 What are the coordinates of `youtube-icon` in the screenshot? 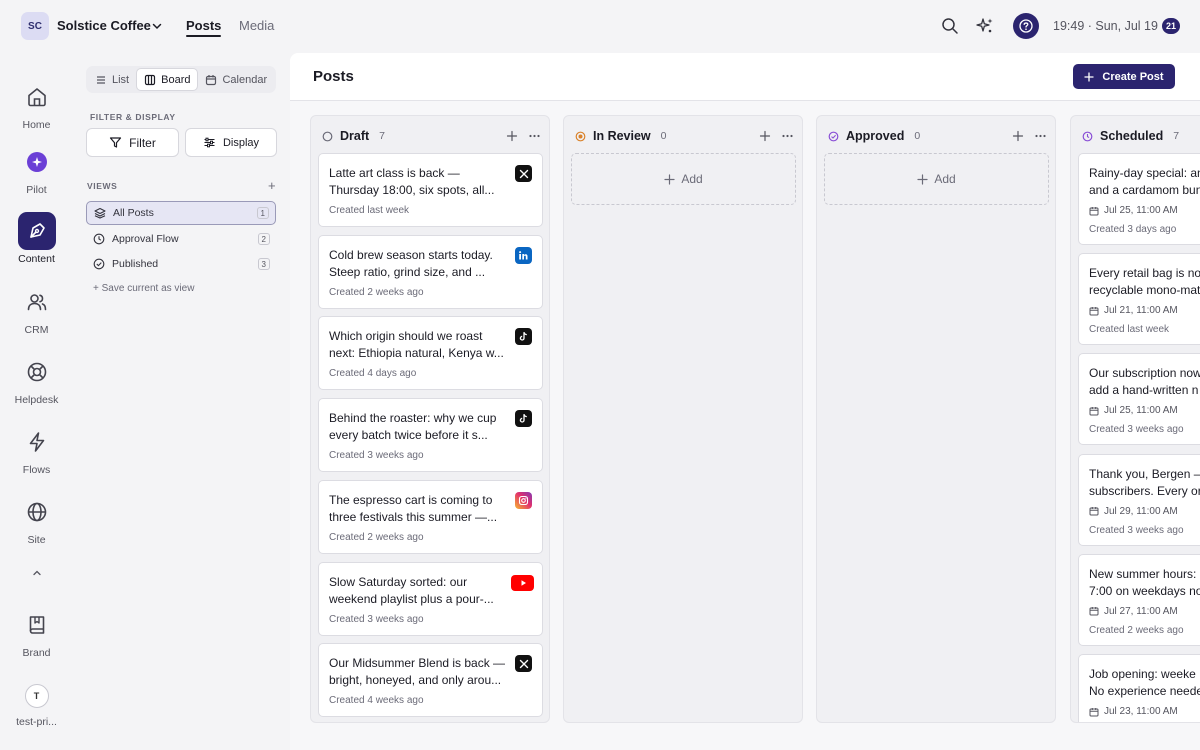 It's located at (522, 582).